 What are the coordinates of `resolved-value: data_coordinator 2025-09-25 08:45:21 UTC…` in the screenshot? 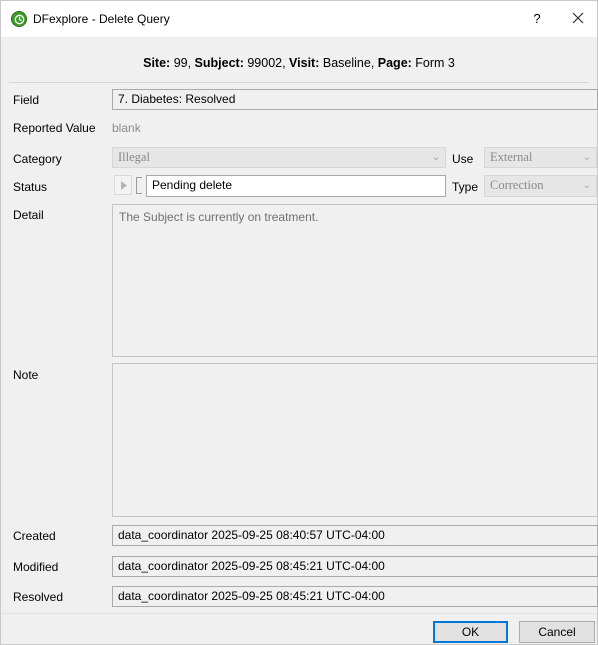 It's located at (355, 596).